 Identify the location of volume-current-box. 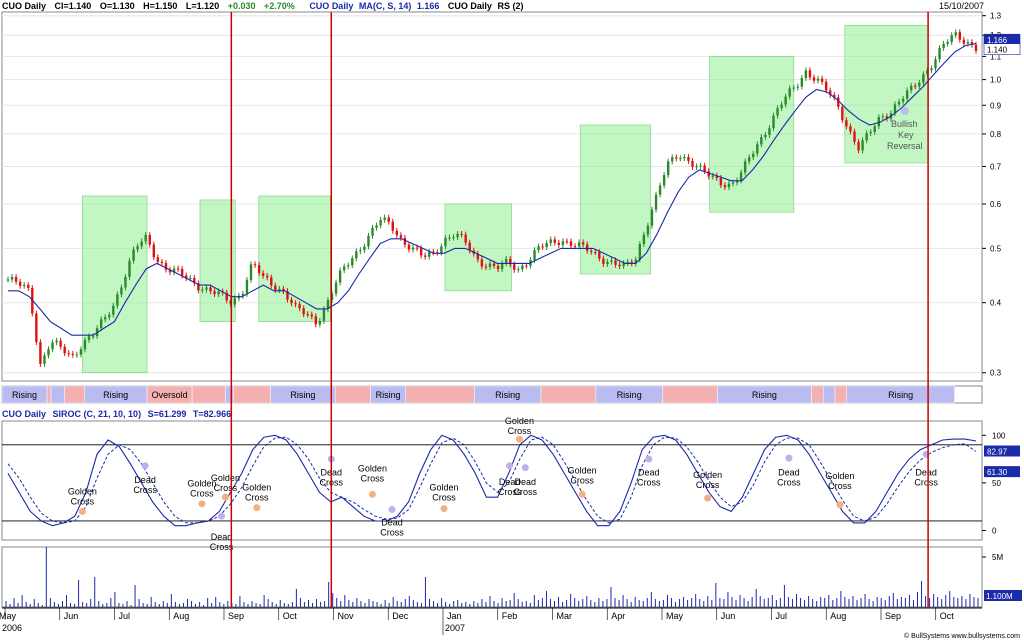
(1003, 595).